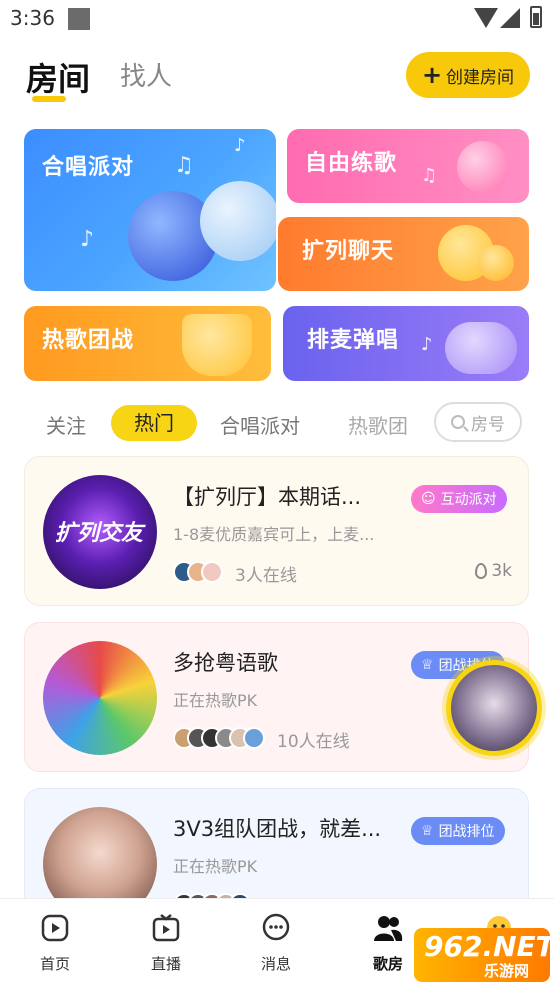 This screenshot has width=554, height=984. I want to click on room-title: 多抢粤语歌, so click(225, 663).